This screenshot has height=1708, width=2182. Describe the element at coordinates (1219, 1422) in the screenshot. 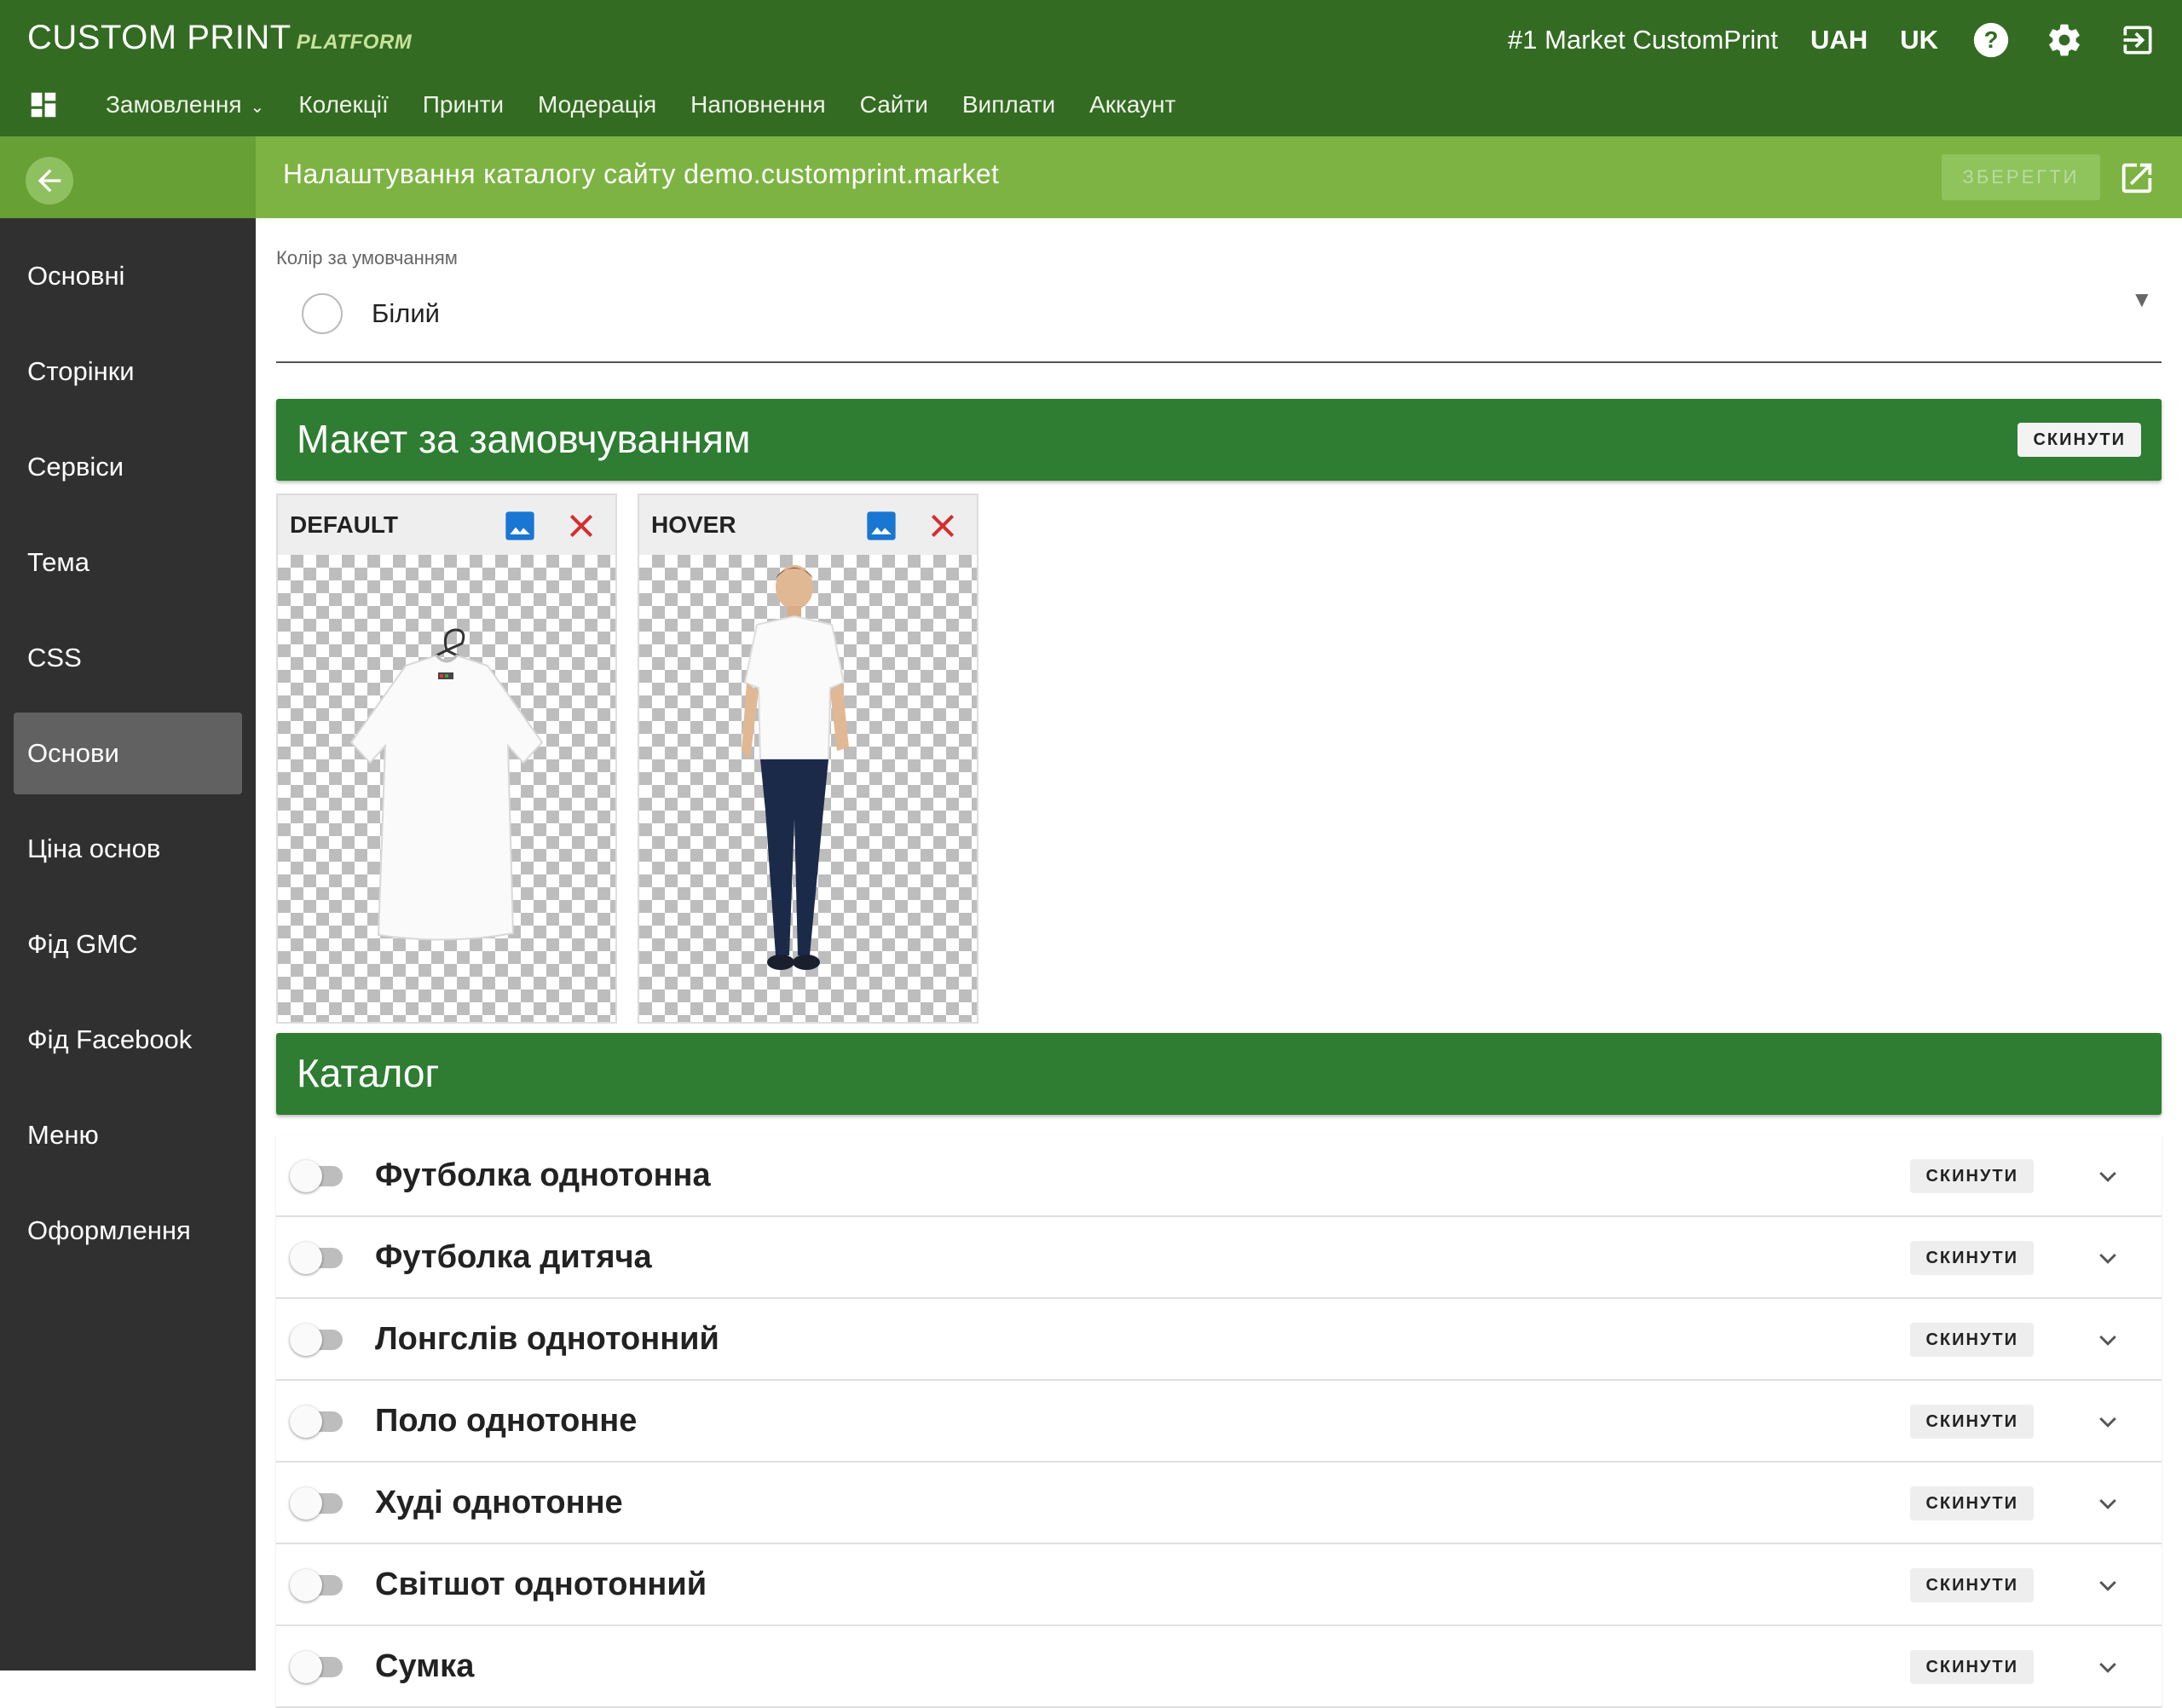

I see `list-item: Поло однотонне СКИНУТИ` at that location.